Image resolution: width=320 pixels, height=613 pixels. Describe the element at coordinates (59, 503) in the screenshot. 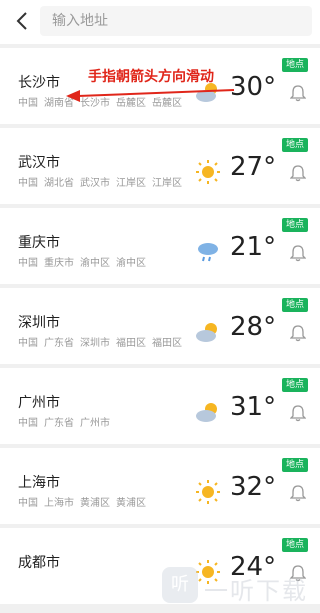

I see `path-segment: 上海市` at that location.